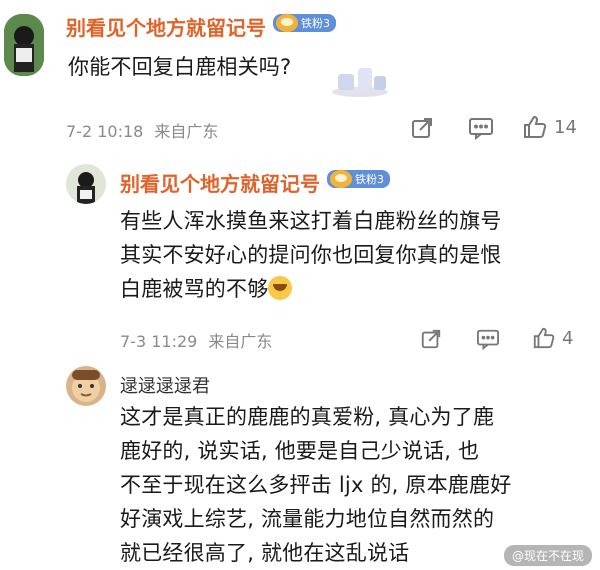 This screenshot has height=570, width=600. Describe the element at coordinates (360, 80) in the screenshot. I see `sticker-image` at that location.